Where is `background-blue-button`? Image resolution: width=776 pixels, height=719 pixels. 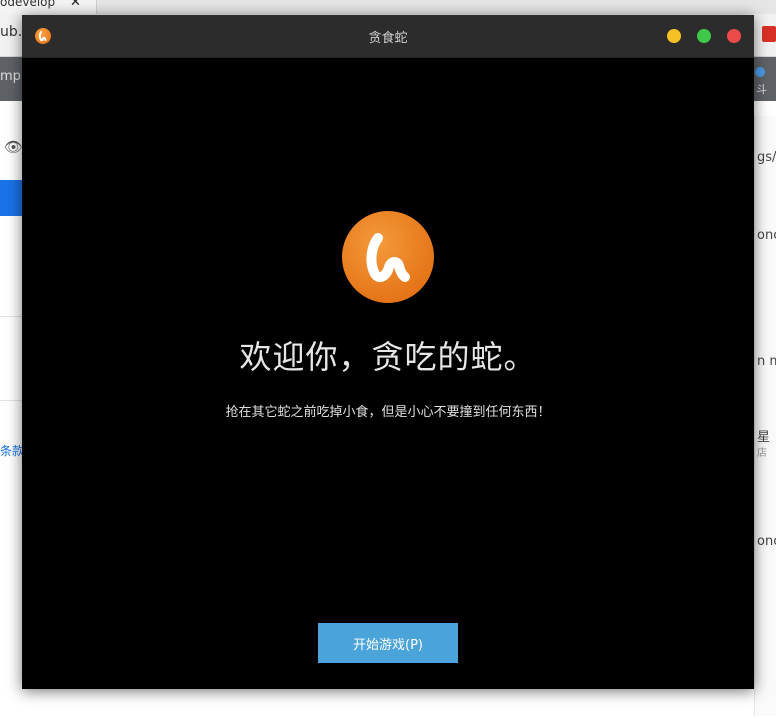 background-blue-button is located at coordinates (11, 198).